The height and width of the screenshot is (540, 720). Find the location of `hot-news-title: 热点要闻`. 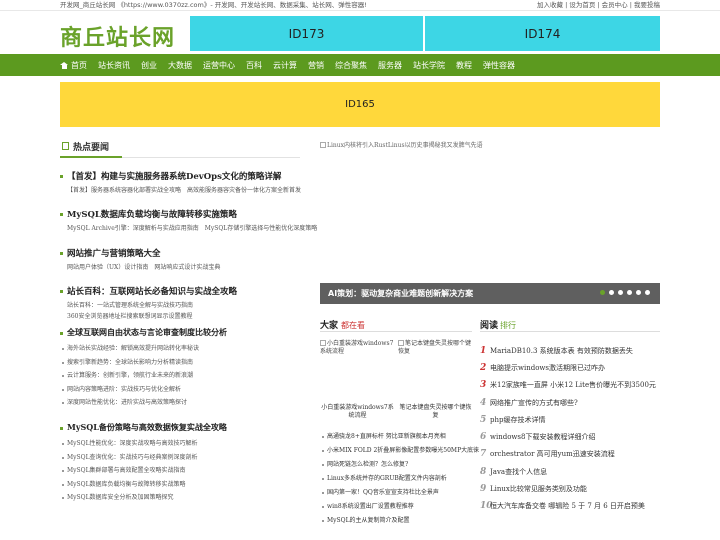

hot-news-title: 热点要闻 is located at coordinates (91, 147).